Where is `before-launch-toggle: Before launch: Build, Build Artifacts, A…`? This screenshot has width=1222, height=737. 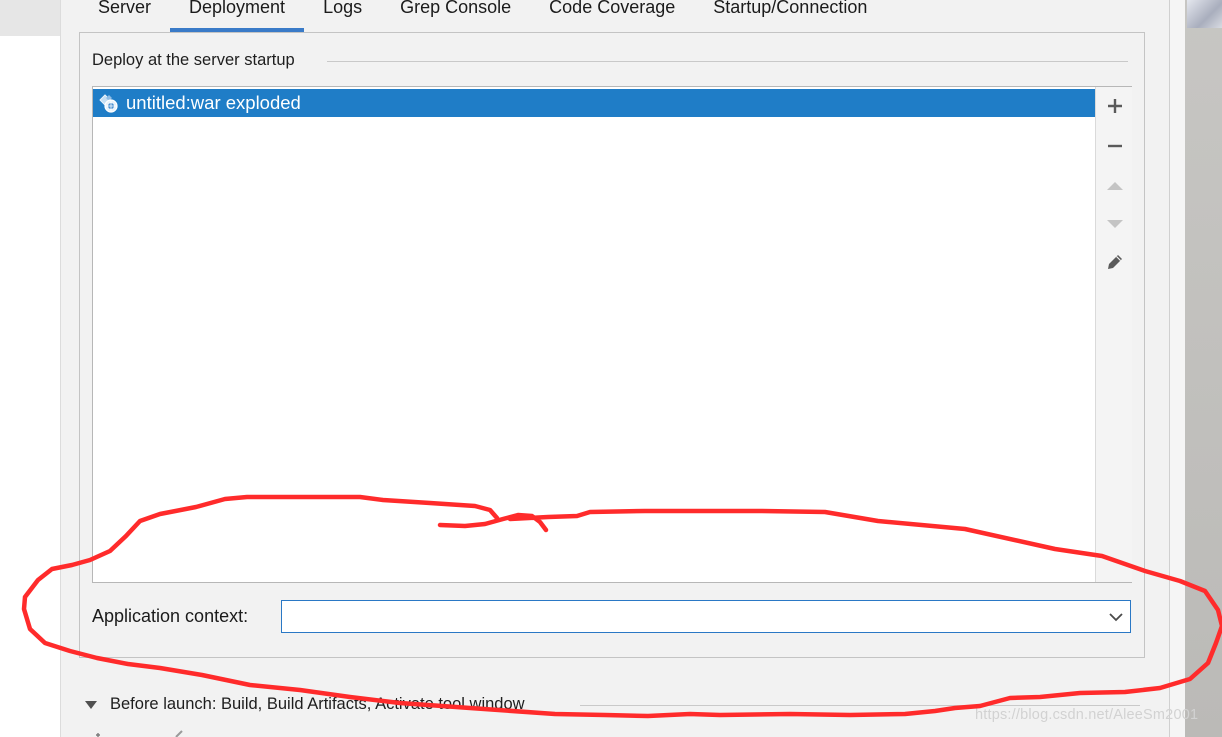 before-launch-toggle: Before launch: Build, Build Artifacts, A… is located at coordinates (304, 704).